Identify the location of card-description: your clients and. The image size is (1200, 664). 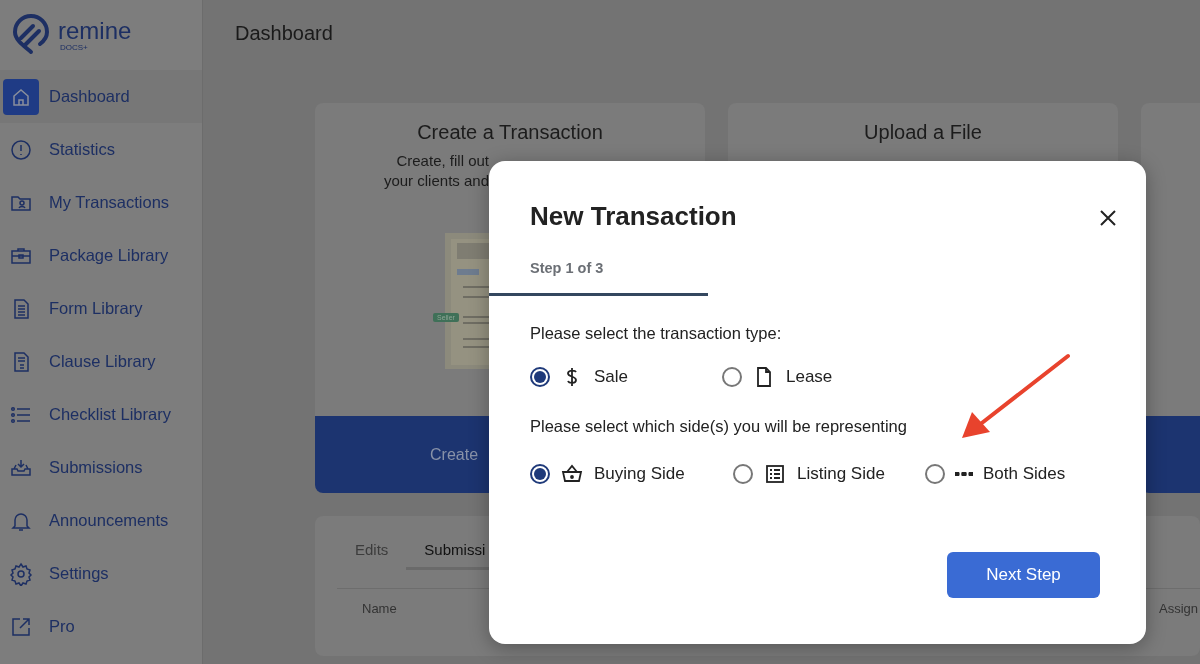
(436, 181).